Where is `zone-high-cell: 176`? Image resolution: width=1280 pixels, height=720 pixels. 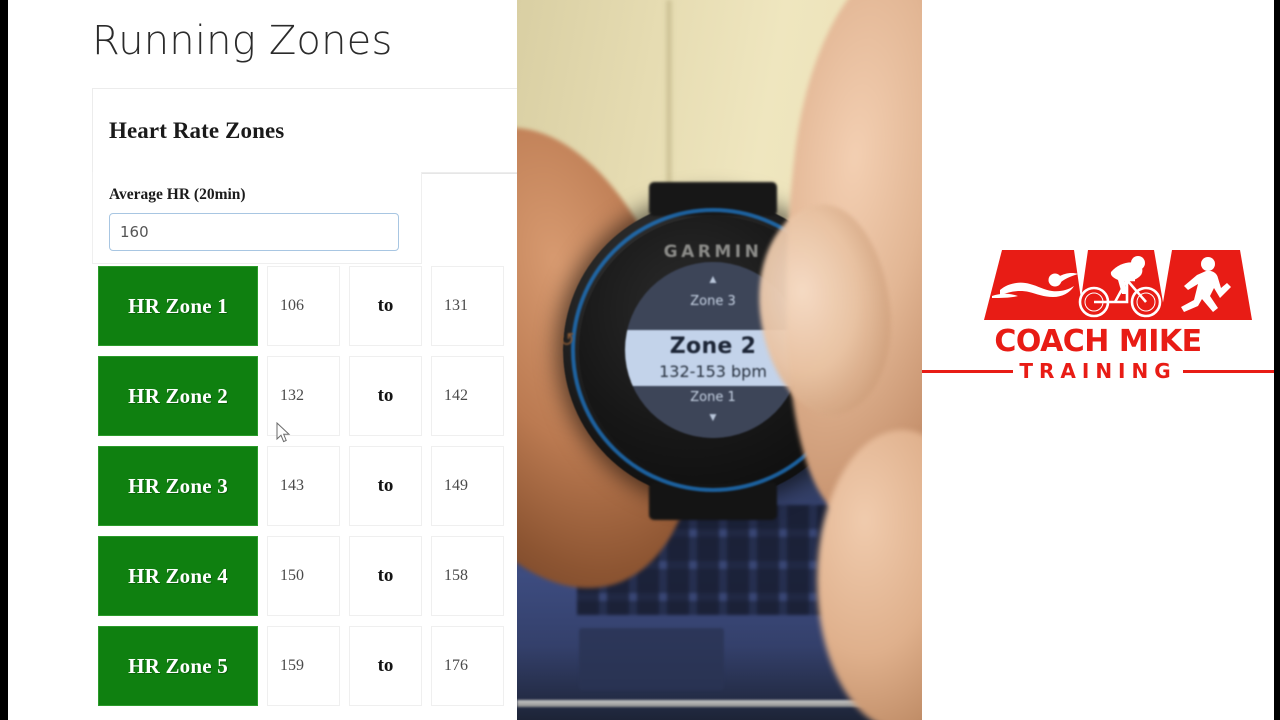 zone-high-cell: 176 is located at coordinates (467, 666).